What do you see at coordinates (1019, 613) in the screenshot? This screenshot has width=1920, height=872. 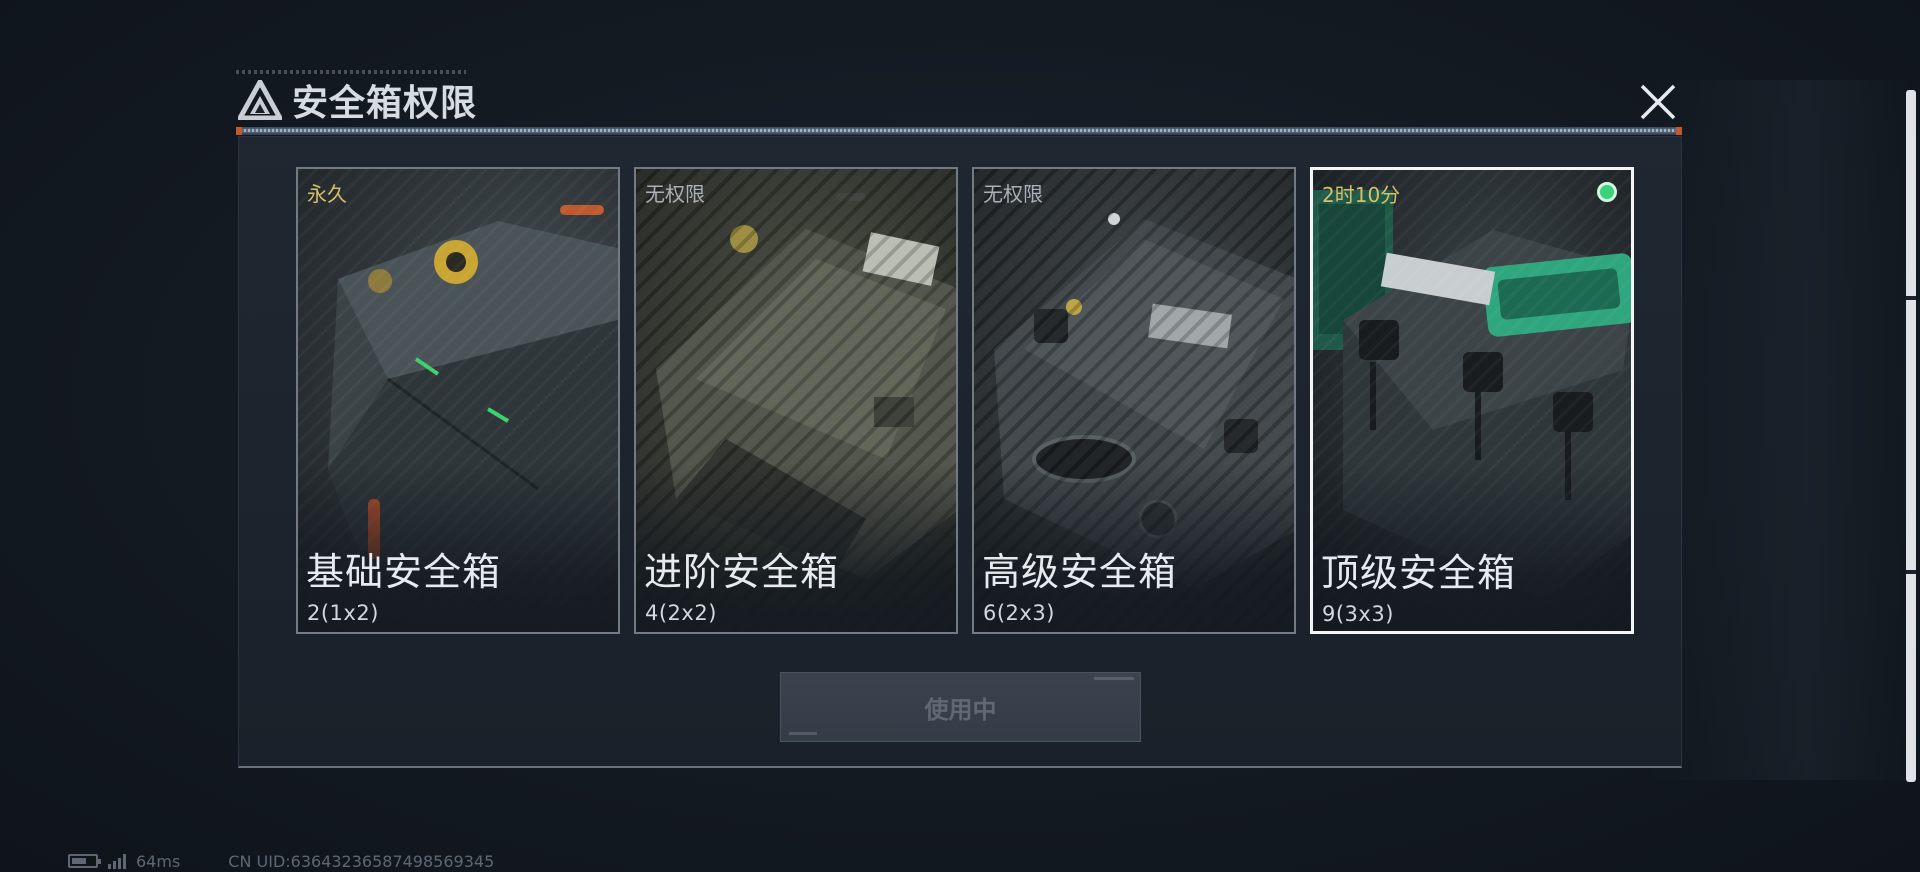 I see `card-capacity: 6(2x3)` at bounding box center [1019, 613].